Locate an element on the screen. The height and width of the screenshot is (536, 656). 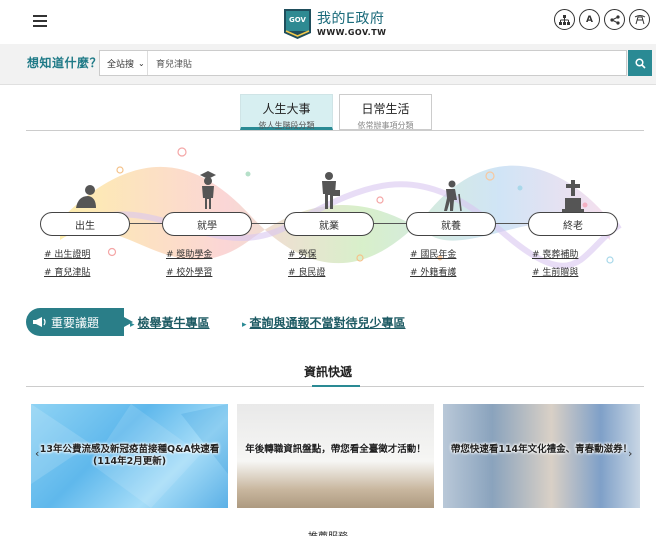
share-icon is located at coordinates (614, 19).